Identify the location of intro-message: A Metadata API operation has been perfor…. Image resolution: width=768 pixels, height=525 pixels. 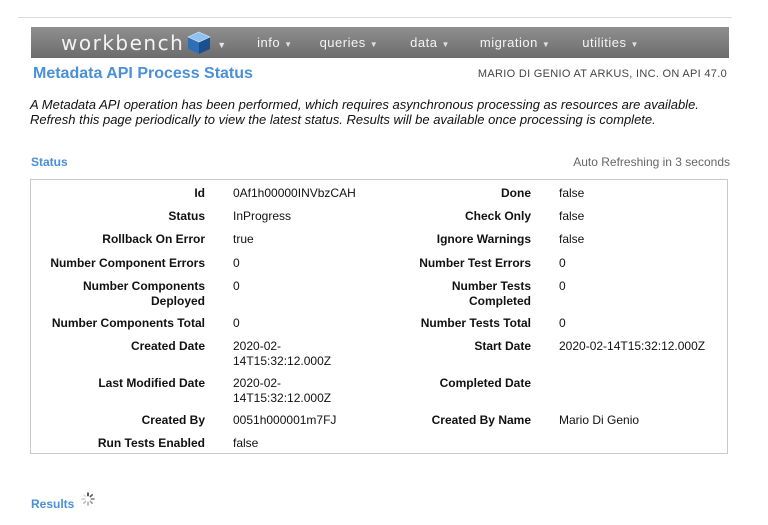
(364, 112).